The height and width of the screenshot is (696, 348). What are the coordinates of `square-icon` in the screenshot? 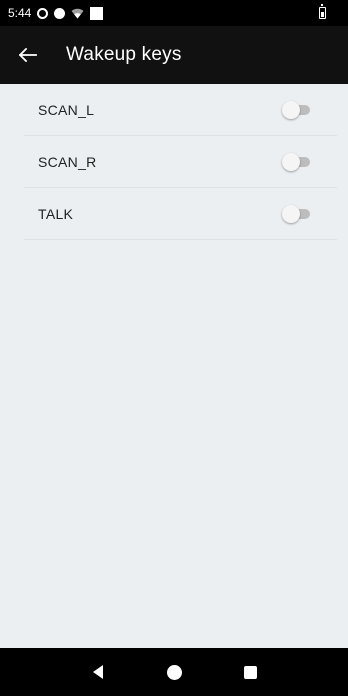 It's located at (97, 13).